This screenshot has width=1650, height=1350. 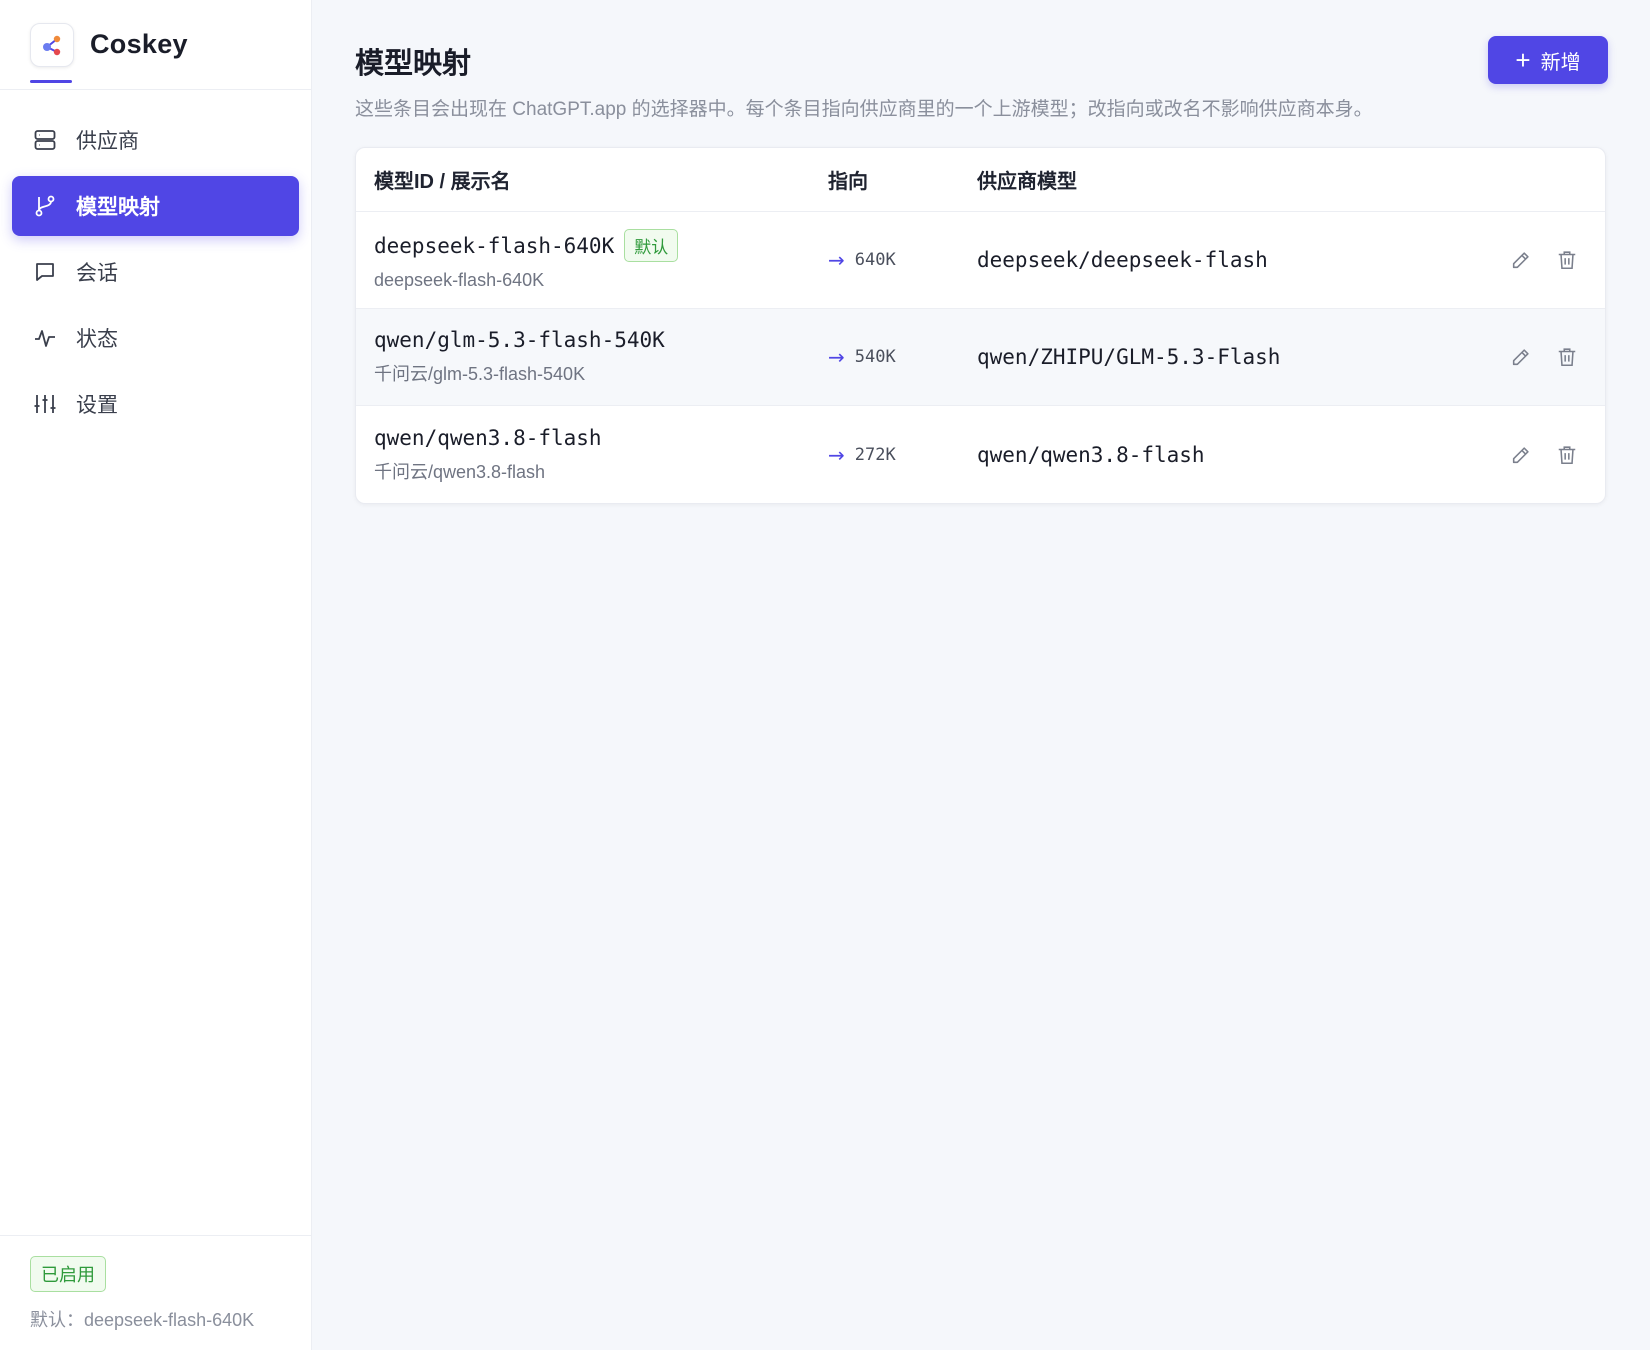 What do you see at coordinates (97, 339) in the screenshot?
I see `sidebar-item-label: 状态` at bounding box center [97, 339].